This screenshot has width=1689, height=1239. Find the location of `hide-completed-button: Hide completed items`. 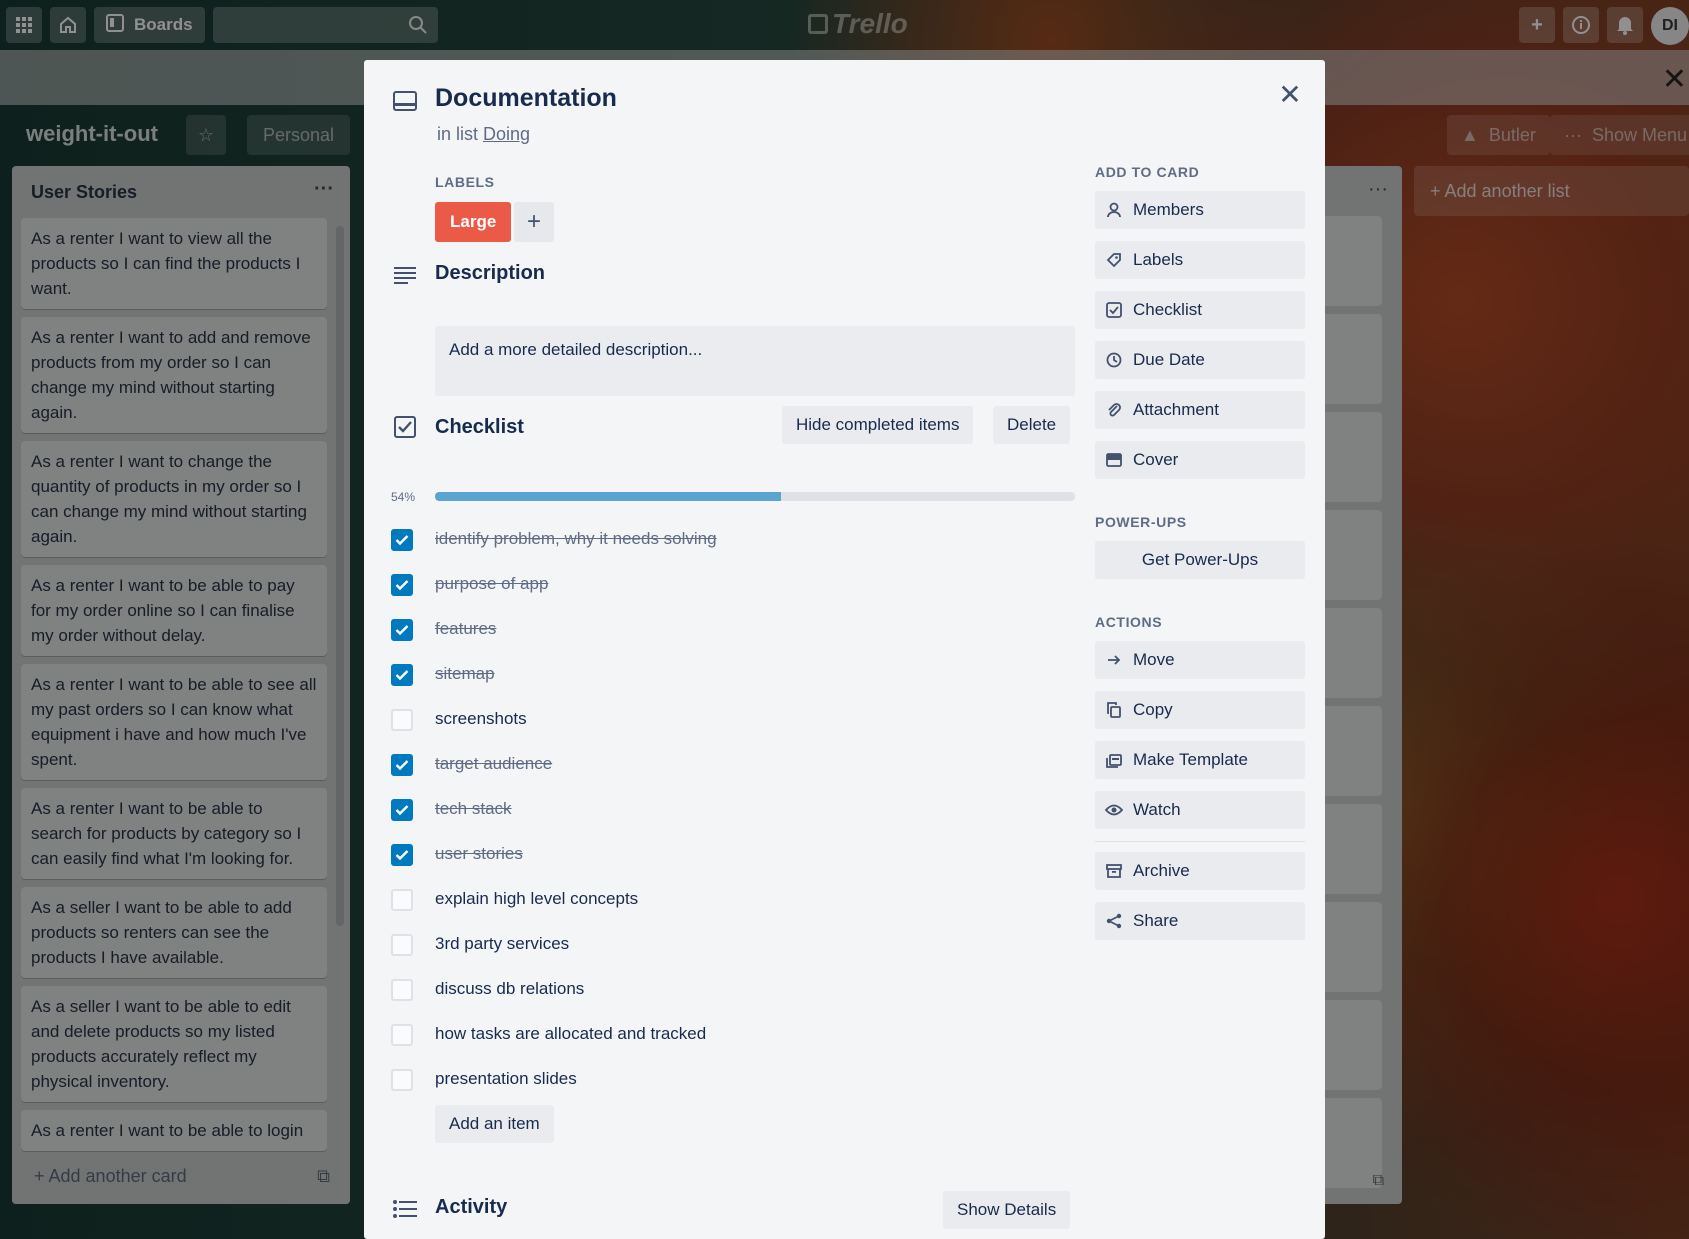

hide-completed-button: Hide completed items is located at coordinates (878, 425).